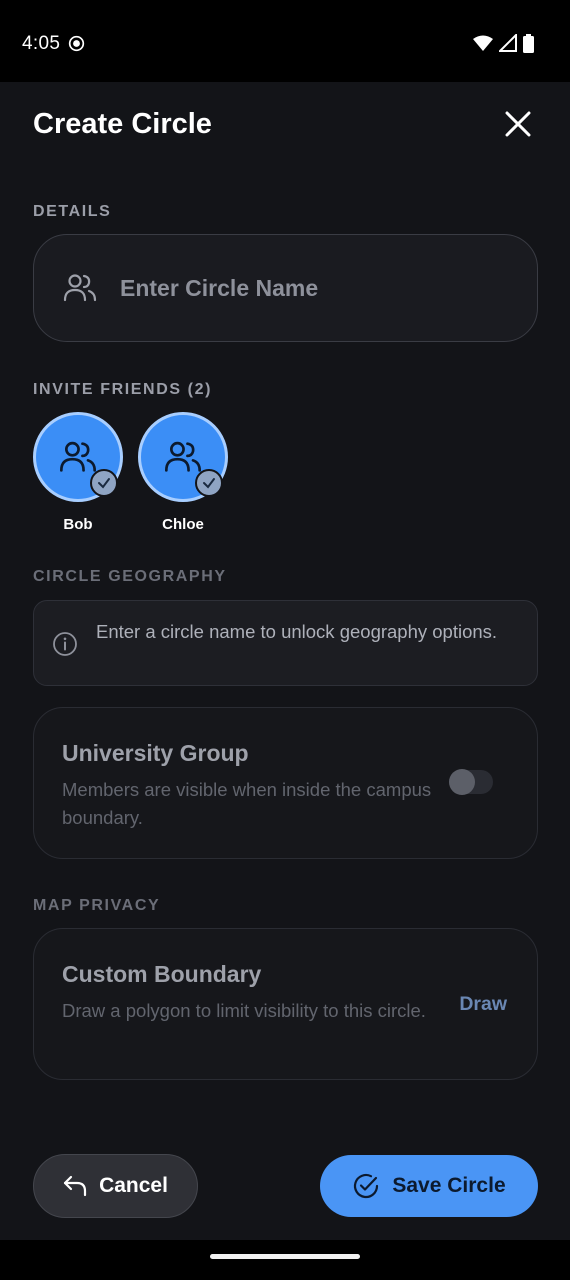 The height and width of the screenshot is (1280, 570). I want to click on page-title: Create Circle, so click(122, 124).